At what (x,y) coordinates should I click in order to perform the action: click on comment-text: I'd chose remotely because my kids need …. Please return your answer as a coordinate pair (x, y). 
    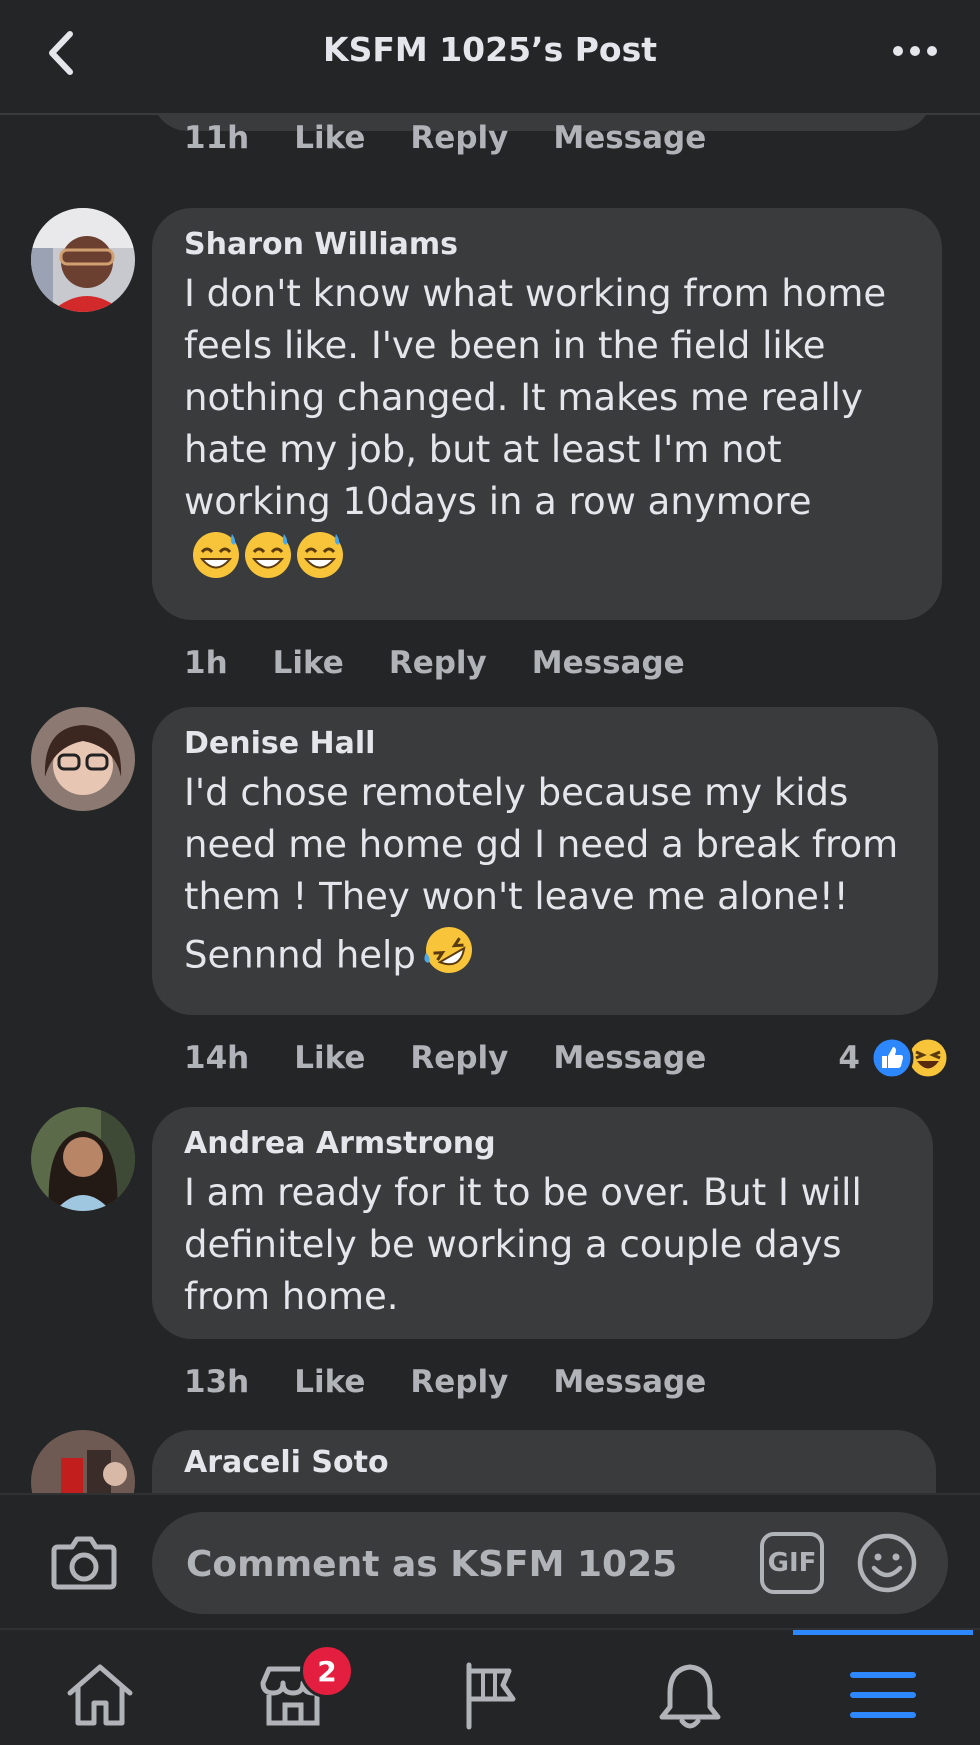
    Looking at the image, I should click on (545, 879).